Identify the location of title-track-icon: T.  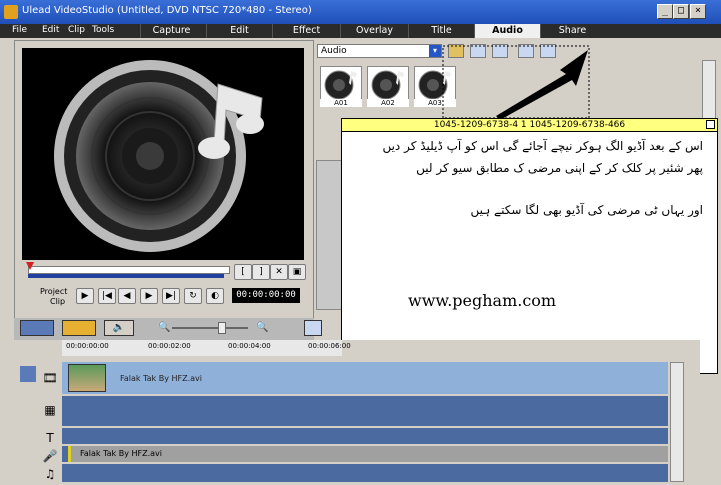
(50, 438).